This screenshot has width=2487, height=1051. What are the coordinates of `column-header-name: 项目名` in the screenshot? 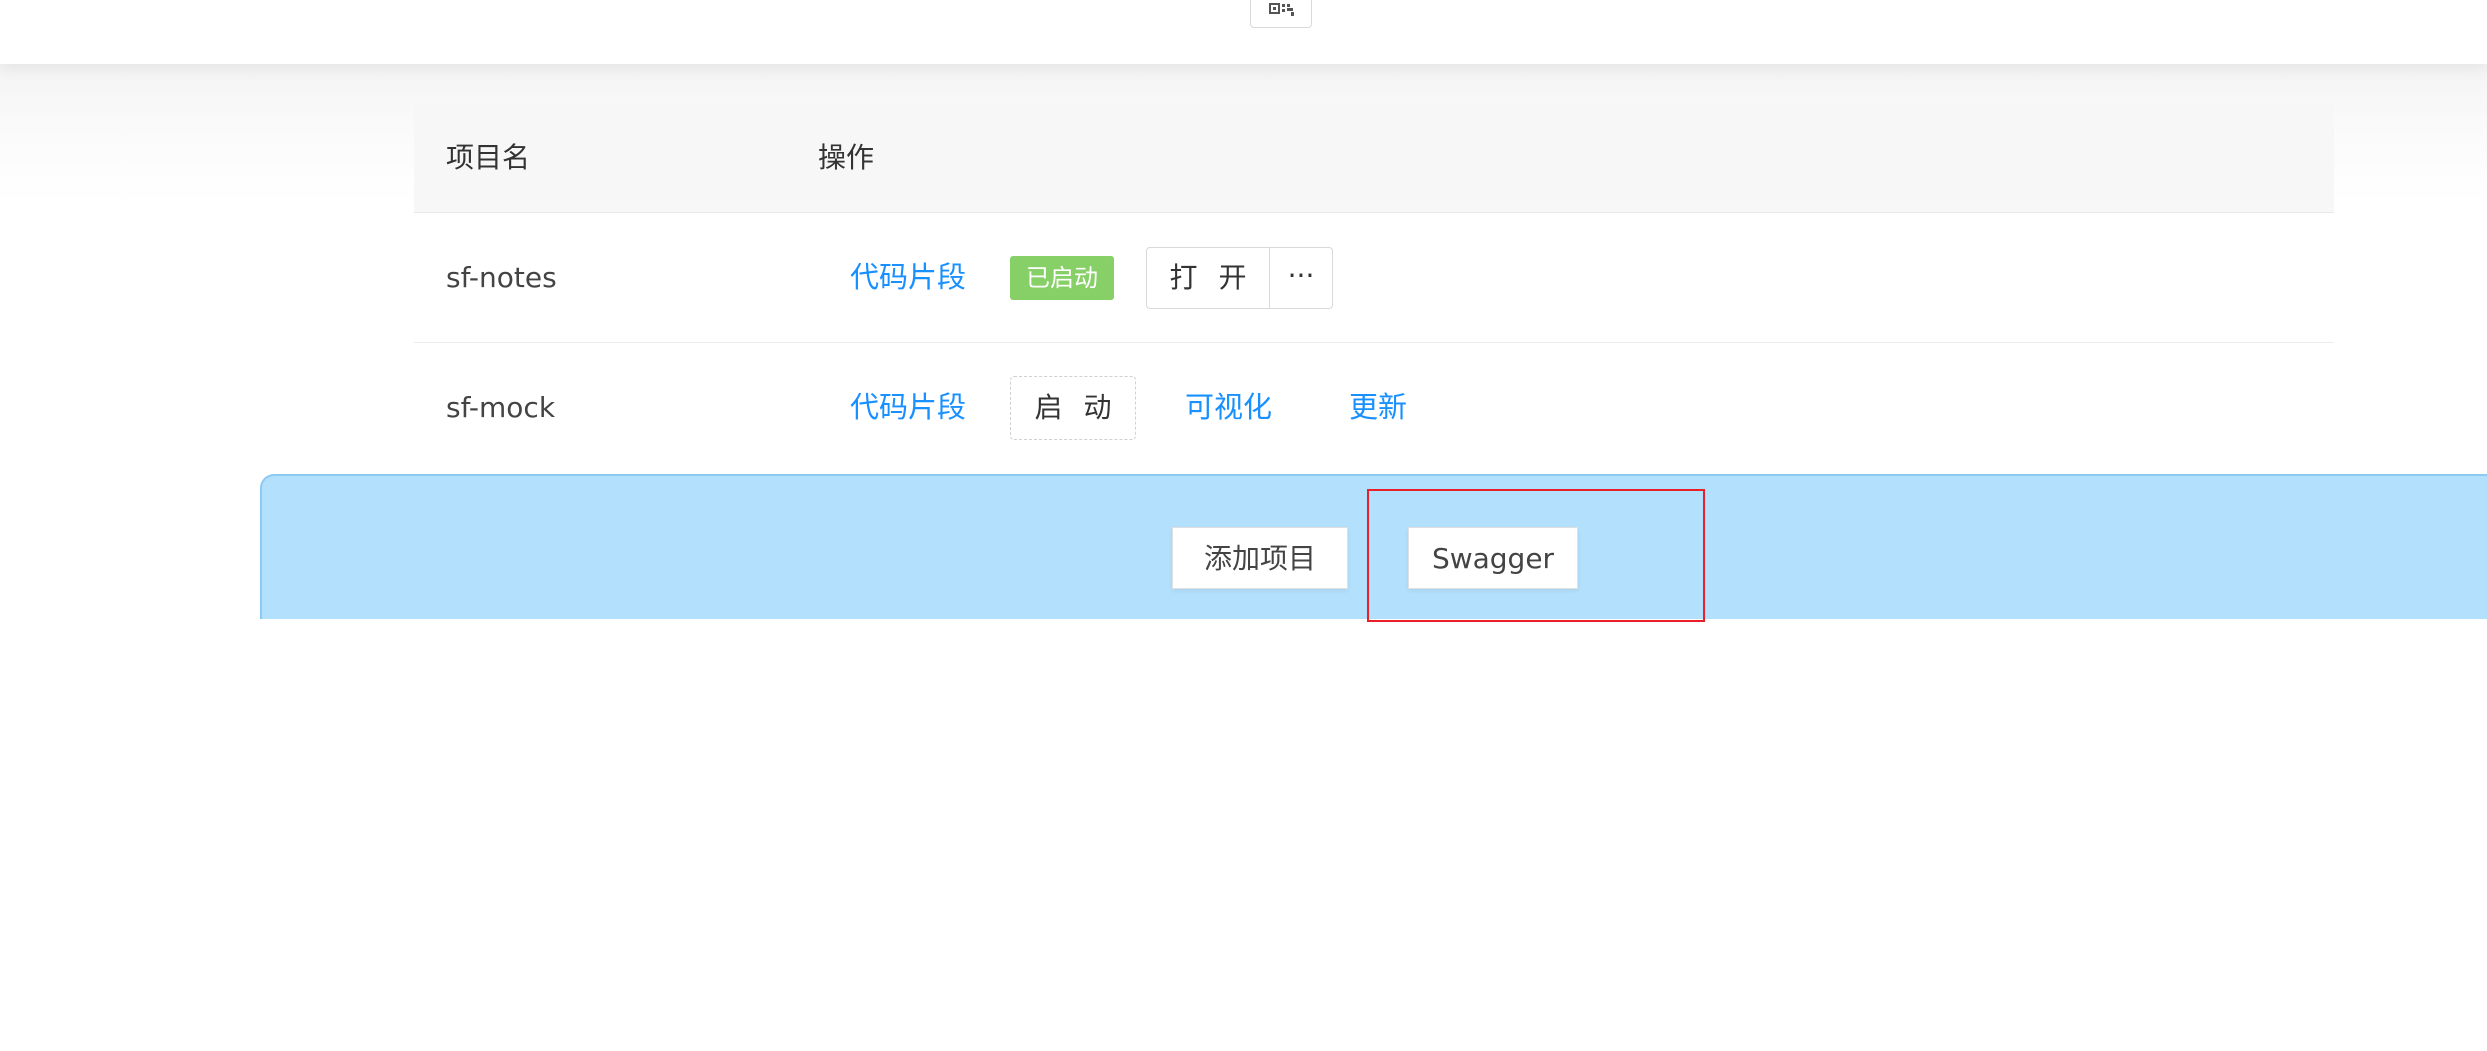 It's located at (488, 157).